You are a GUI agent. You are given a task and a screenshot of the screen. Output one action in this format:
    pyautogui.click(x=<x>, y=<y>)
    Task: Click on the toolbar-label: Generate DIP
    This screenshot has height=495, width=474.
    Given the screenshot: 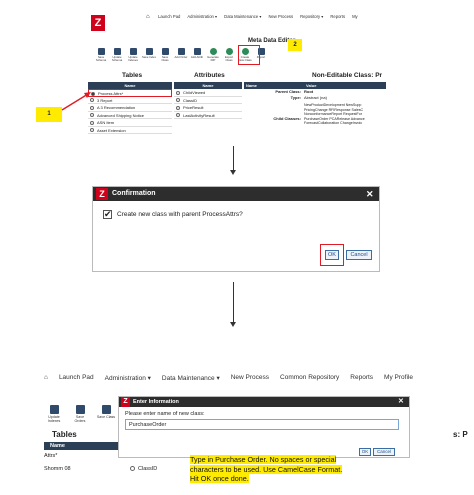 What is the action you would take?
    pyautogui.click(x=213, y=58)
    